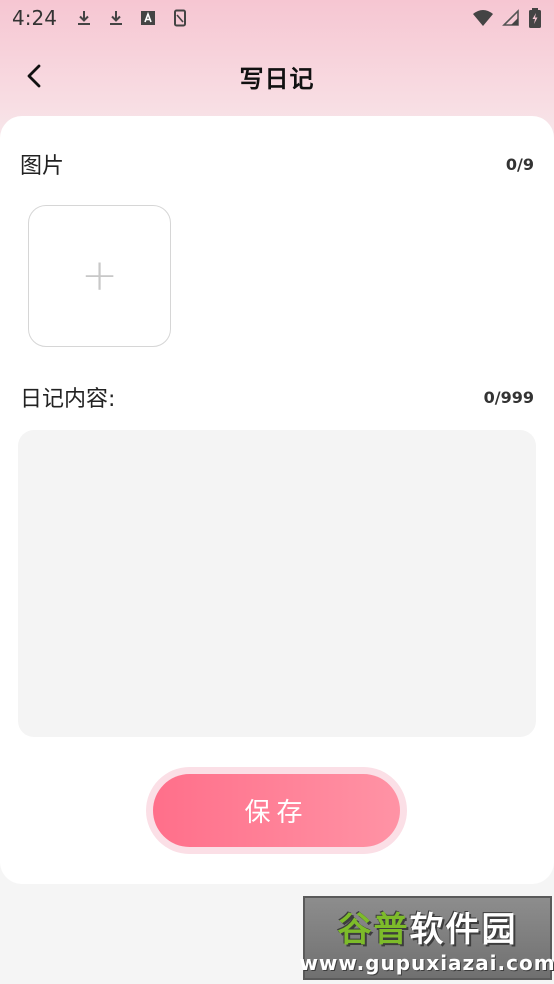 The height and width of the screenshot is (984, 554). What do you see at coordinates (132, 18) in the screenshot?
I see `status-icons-left` at bounding box center [132, 18].